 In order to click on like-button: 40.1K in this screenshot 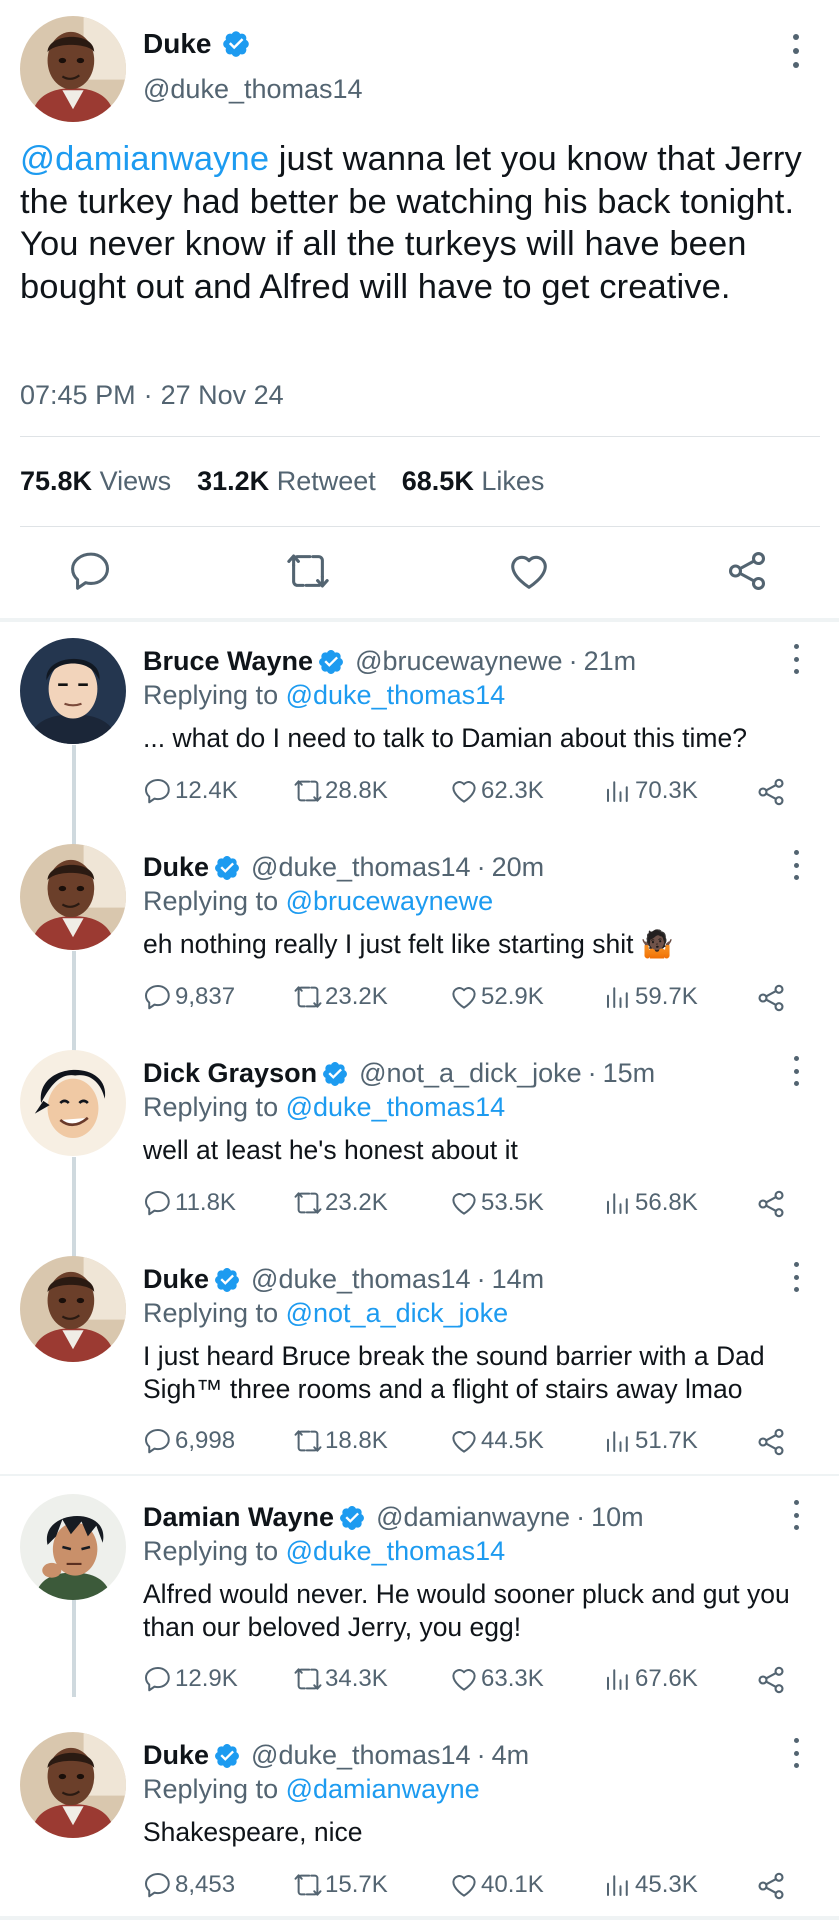, I will do `click(496, 1885)`.